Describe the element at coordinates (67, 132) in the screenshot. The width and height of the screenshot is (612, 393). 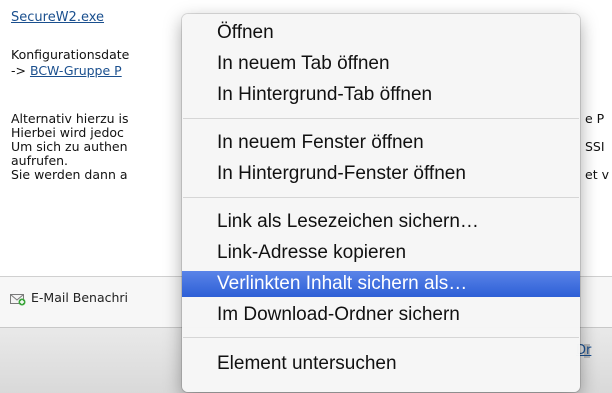
I see `paragraph-line: Hierbei wird jedoc` at that location.